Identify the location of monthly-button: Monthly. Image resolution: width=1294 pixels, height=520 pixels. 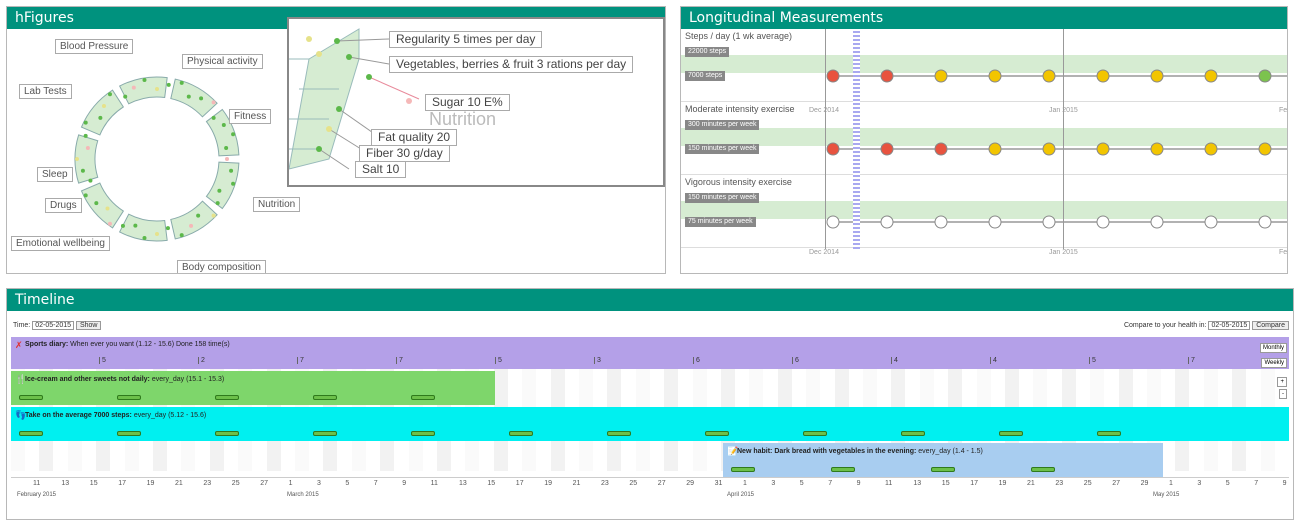
(1273, 348).